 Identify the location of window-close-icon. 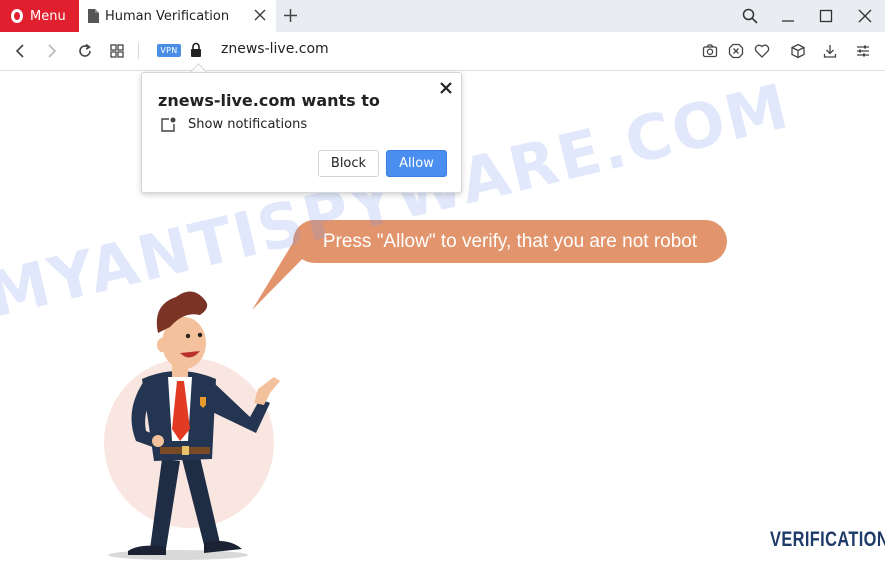
(865, 16).